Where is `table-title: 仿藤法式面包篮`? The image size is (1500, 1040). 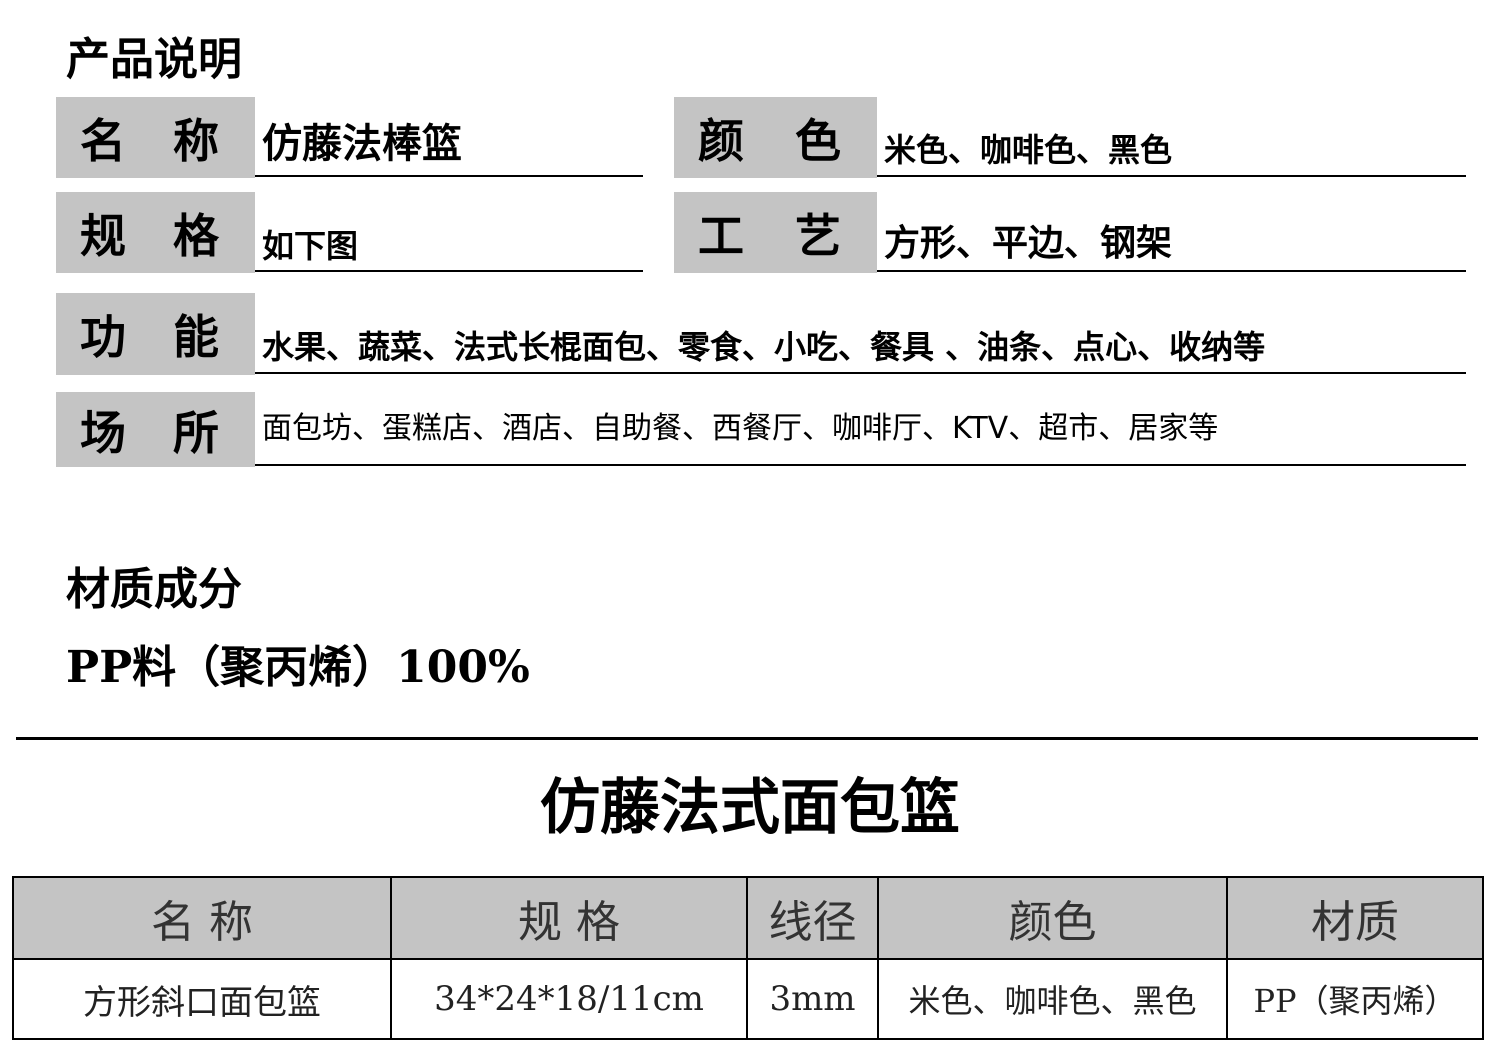
table-title: 仿藤法式面包篮 is located at coordinates (750, 808).